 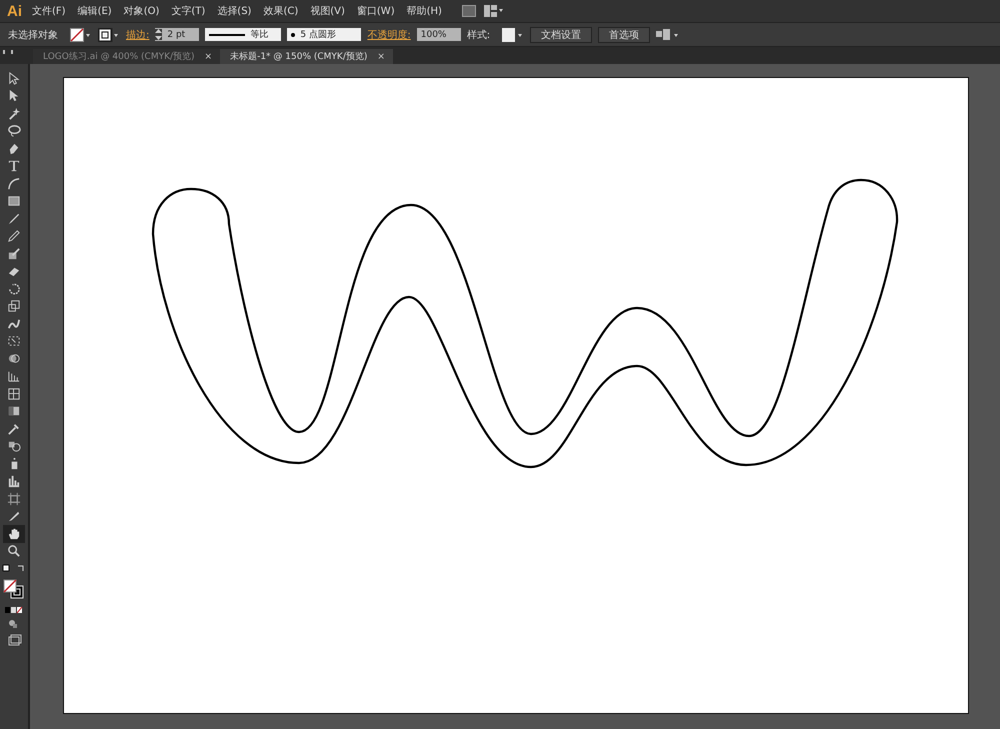 What do you see at coordinates (375, 11) in the screenshot?
I see `menu-item: 窗口(W)` at bounding box center [375, 11].